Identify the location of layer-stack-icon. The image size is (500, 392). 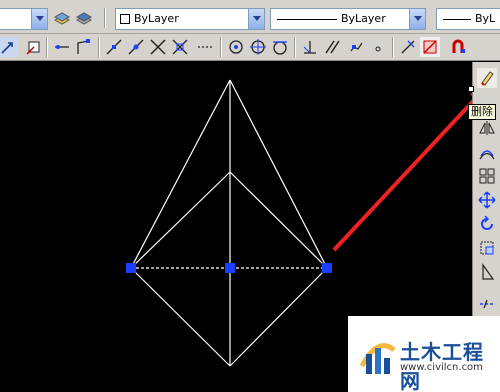
(62, 18).